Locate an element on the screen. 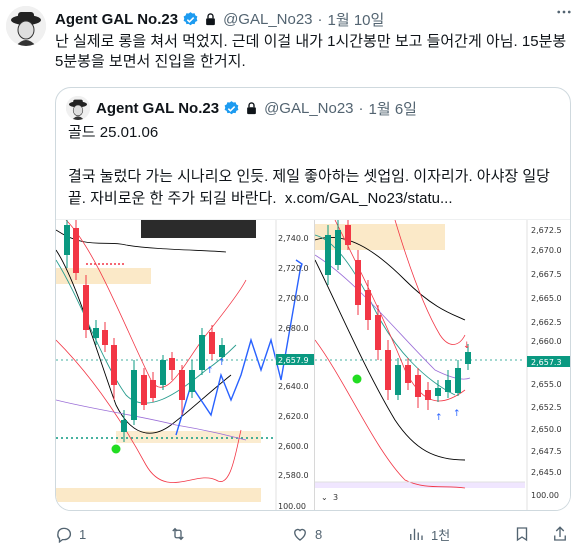 The image size is (579, 559). share-button is located at coordinates (560, 534).